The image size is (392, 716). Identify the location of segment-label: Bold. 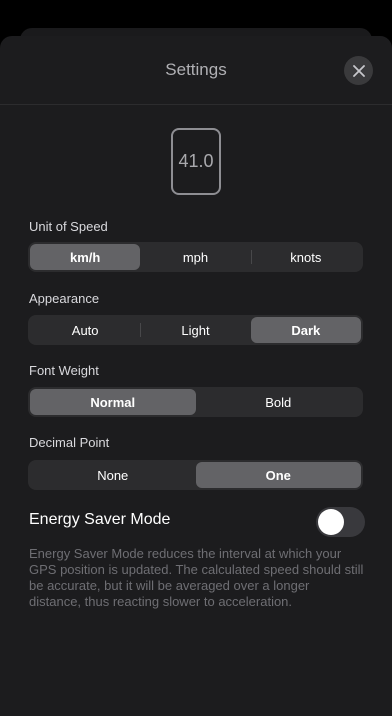
(278, 402).